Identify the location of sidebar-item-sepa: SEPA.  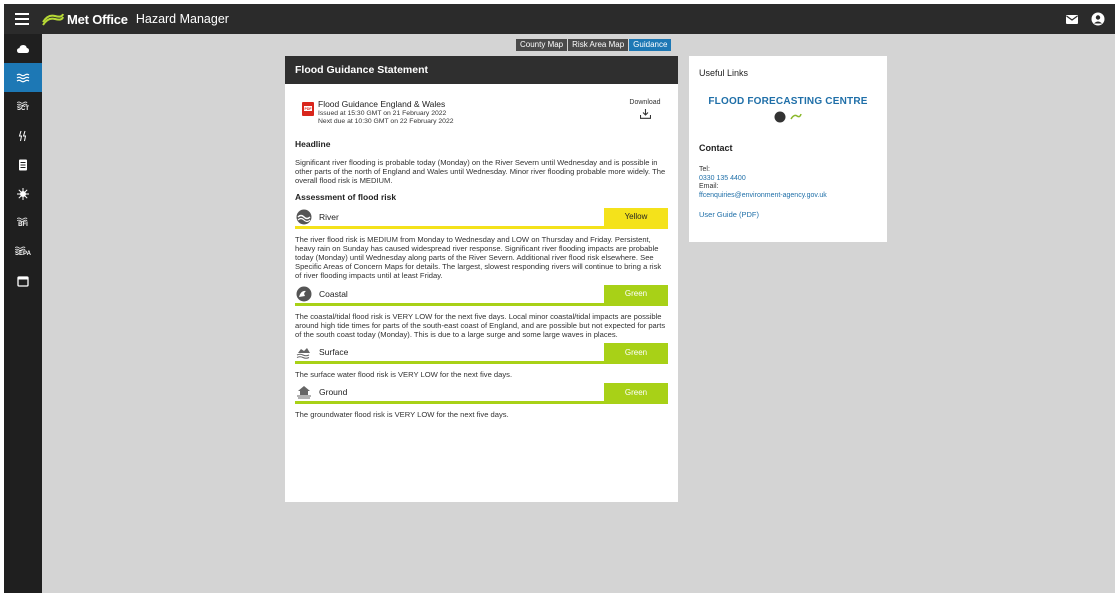
(23, 251).